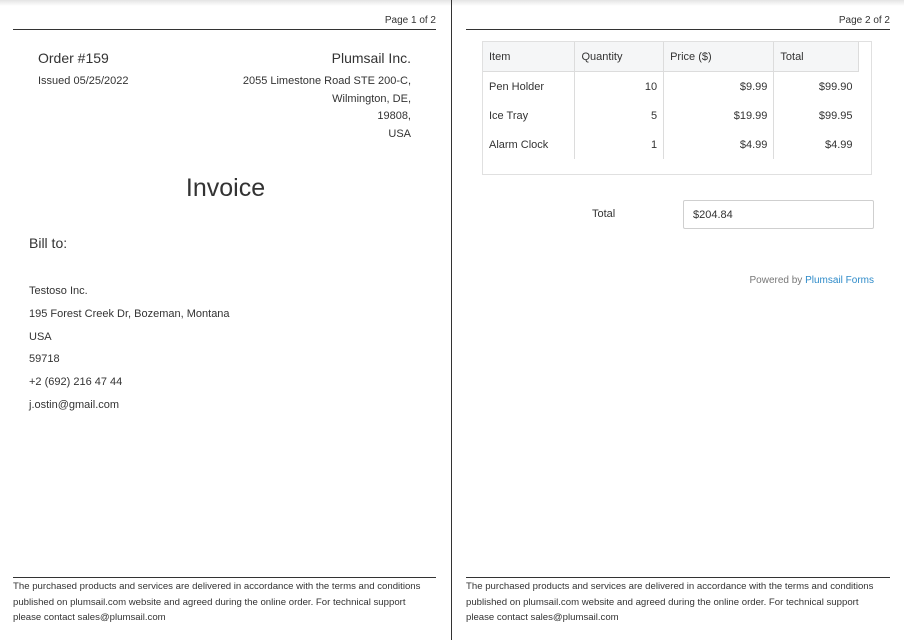 This screenshot has height=640, width=904. Describe the element at coordinates (371, 58) in the screenshot. I see `company-name: Plumsail Inc.` at that location.